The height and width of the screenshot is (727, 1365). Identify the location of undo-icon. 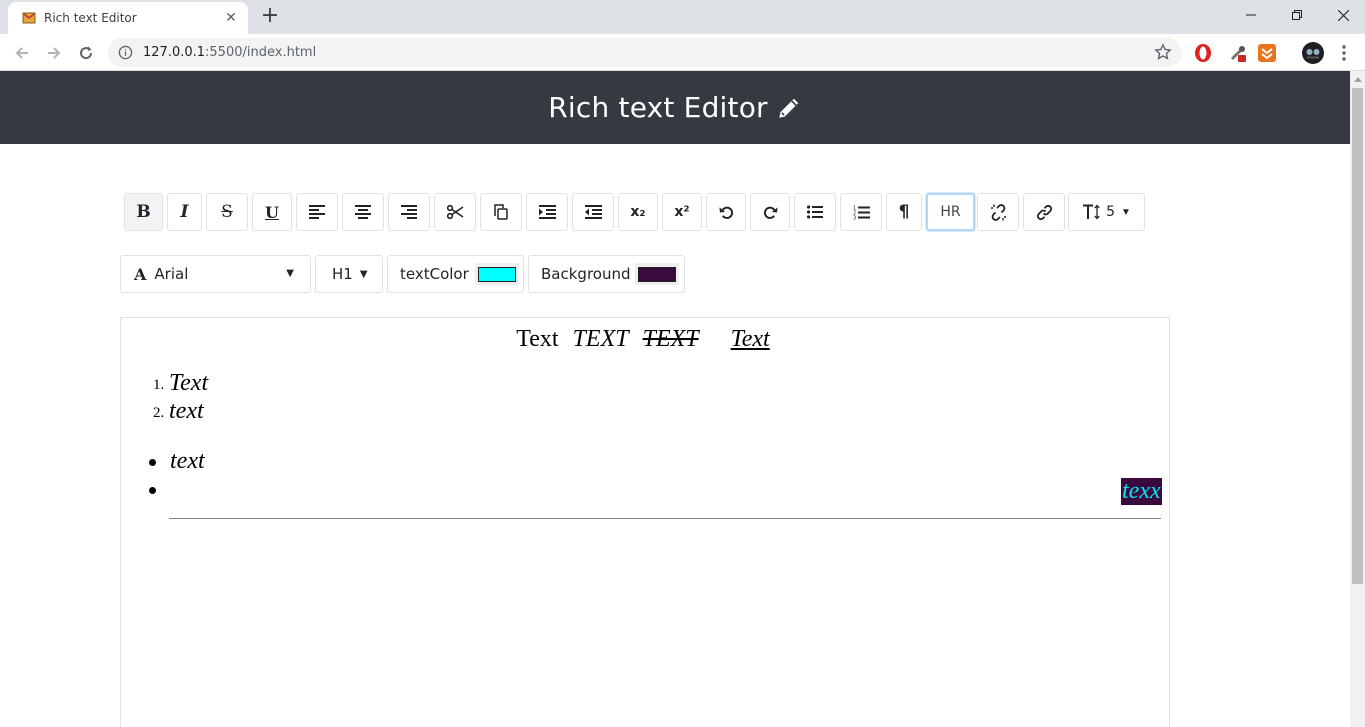
(725, 212).